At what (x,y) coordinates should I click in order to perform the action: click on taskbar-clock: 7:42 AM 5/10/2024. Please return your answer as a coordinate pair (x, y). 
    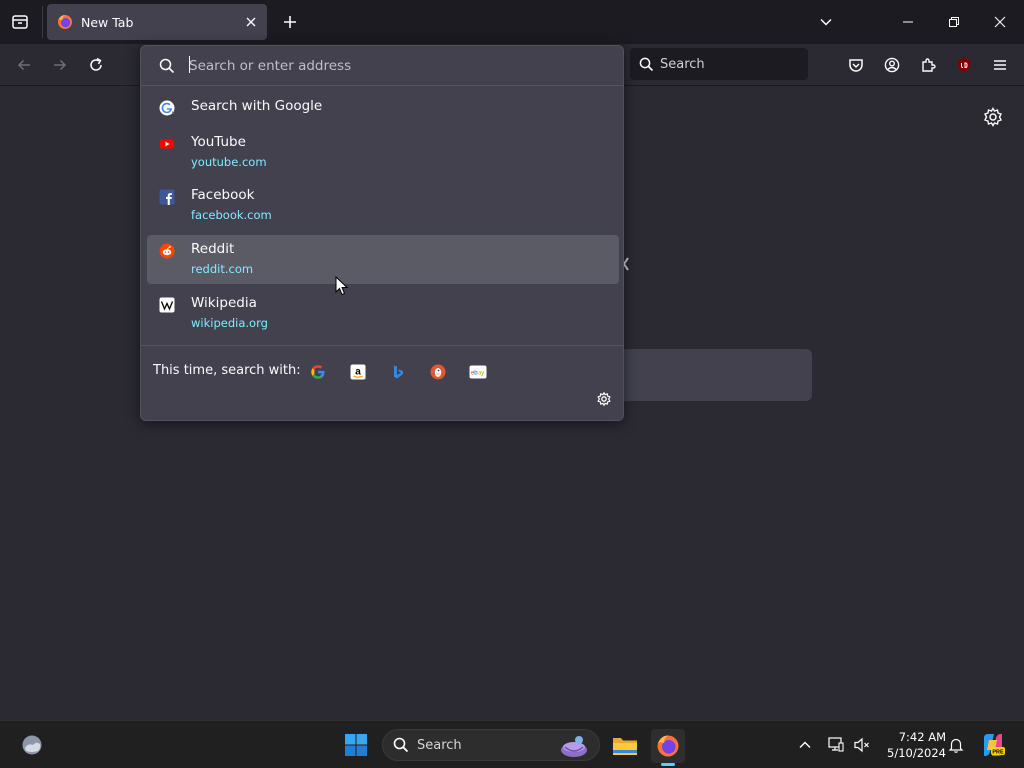
    Looking at the image, I should click on (912, 745).